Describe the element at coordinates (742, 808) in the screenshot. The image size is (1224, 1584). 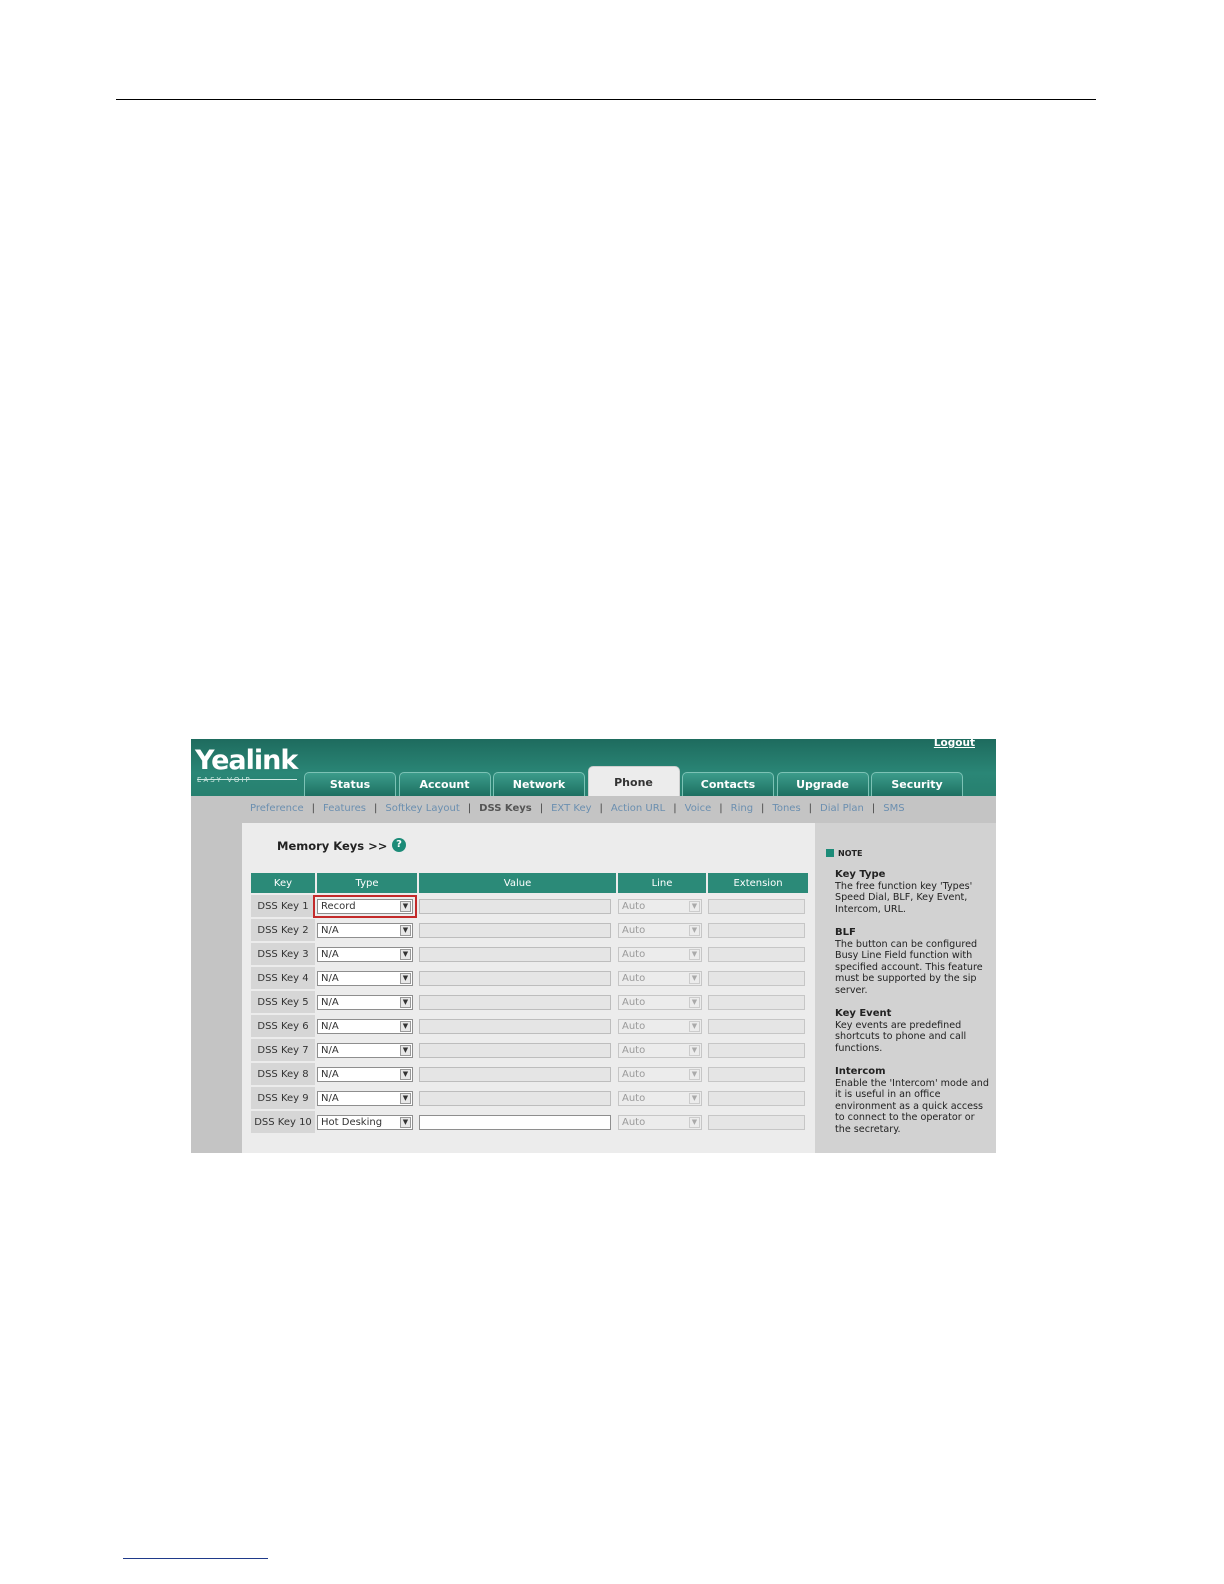
I see `subnav-ring: Ring` at that location.